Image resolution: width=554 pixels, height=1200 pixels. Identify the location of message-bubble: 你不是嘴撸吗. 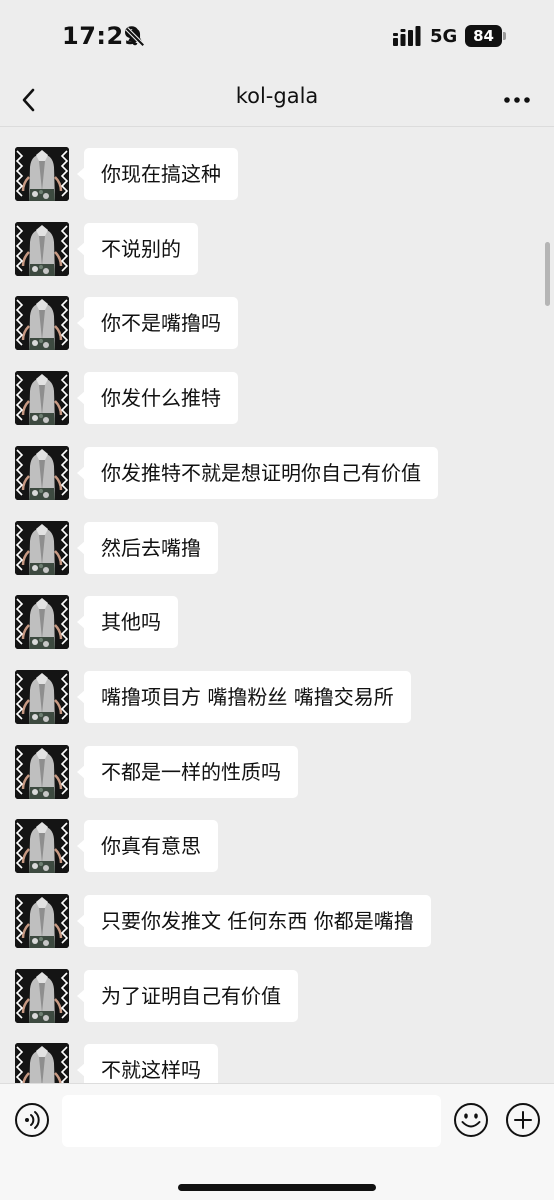
(157, 323).